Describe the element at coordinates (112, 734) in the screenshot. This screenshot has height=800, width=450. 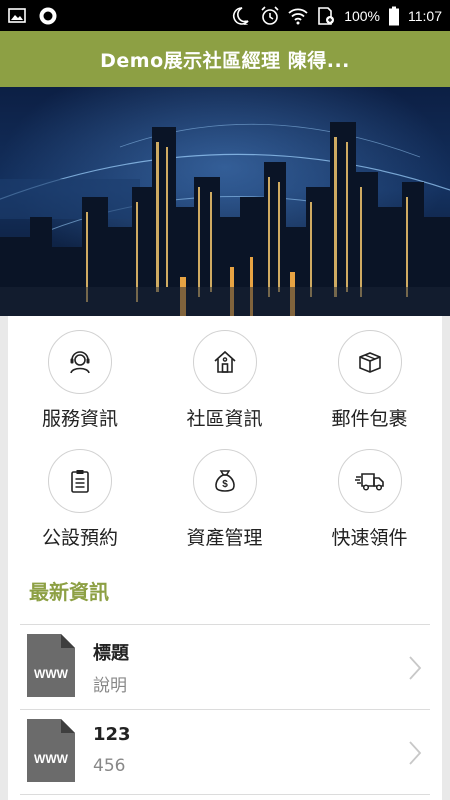
I see `news-title: 123` at that location.